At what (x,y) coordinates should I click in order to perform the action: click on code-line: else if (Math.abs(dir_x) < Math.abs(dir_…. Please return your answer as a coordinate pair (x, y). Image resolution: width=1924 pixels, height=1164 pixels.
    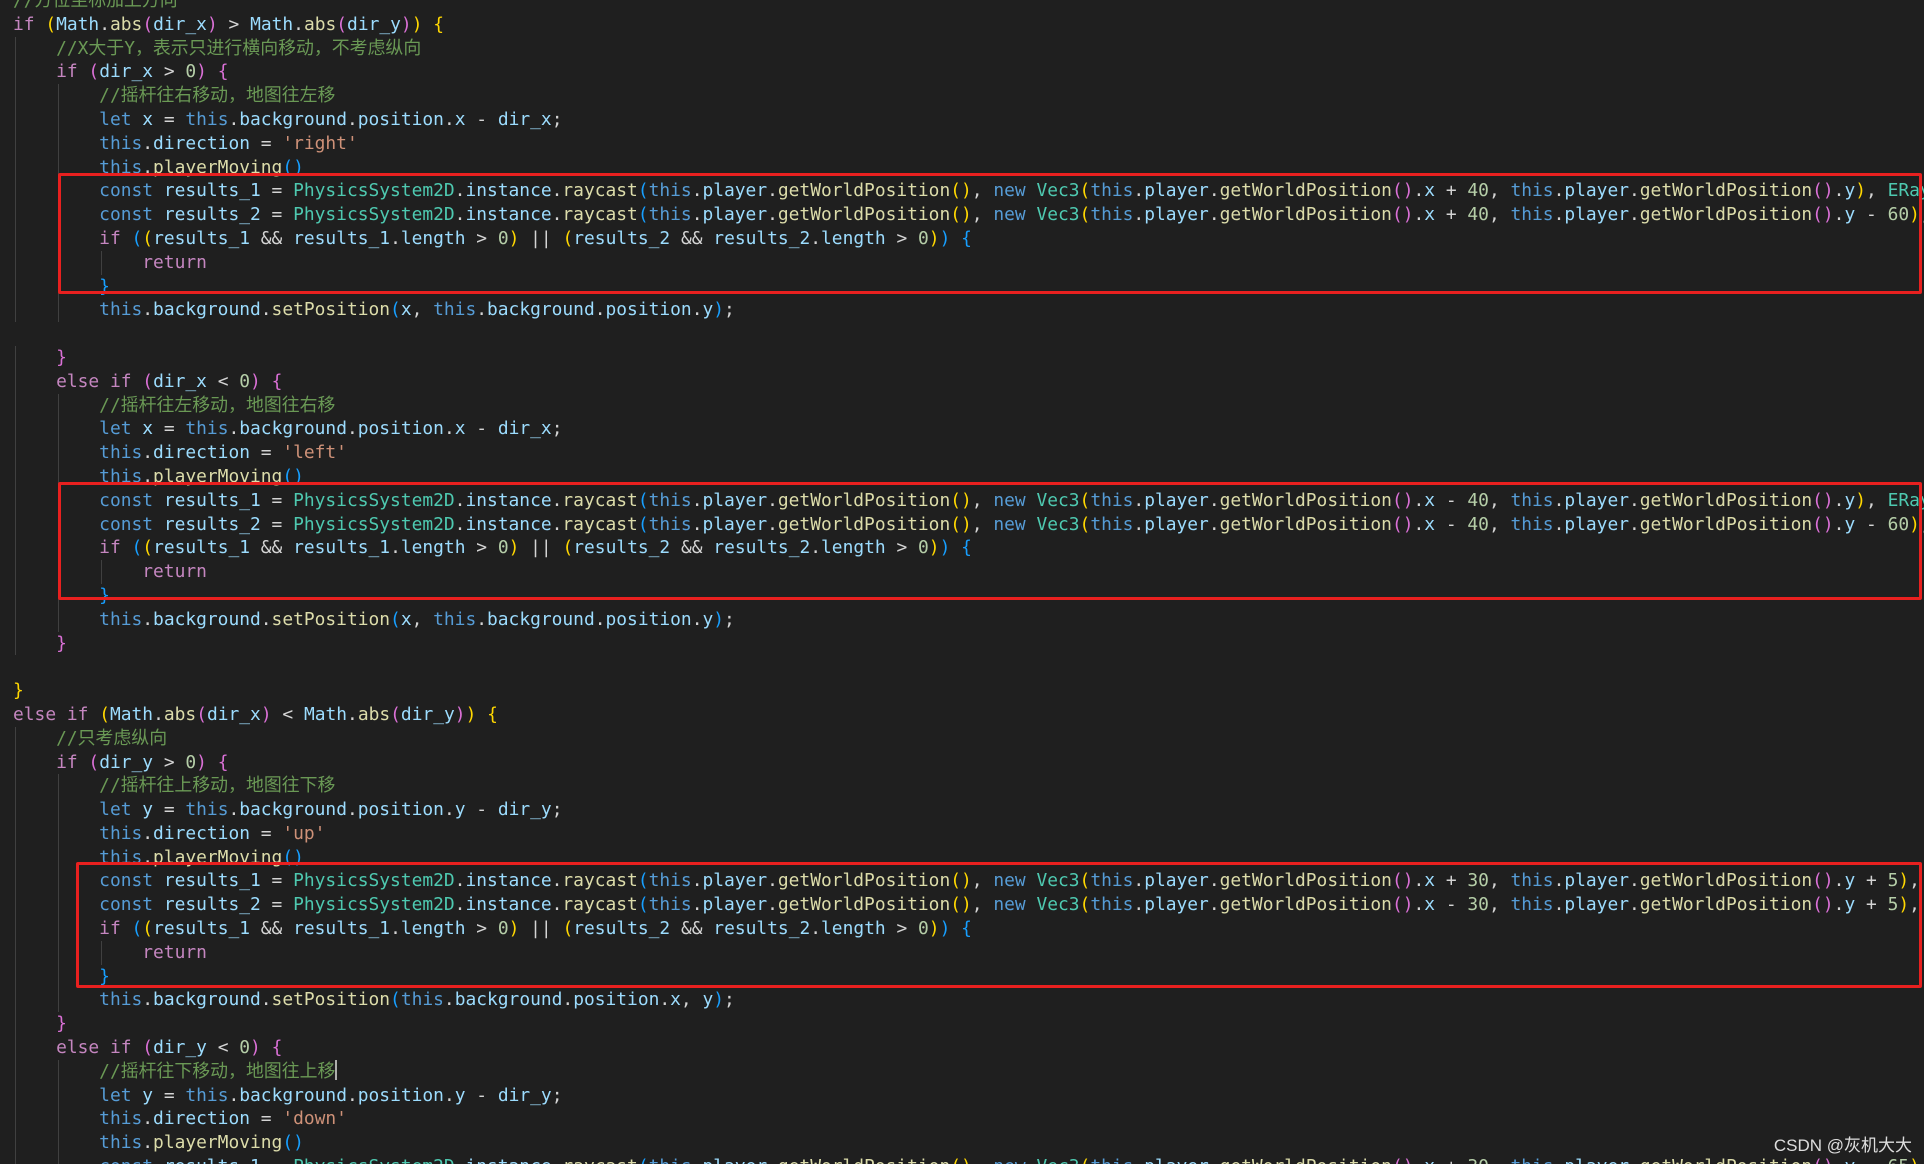
    Looking at the image, I should click on (968, 715).